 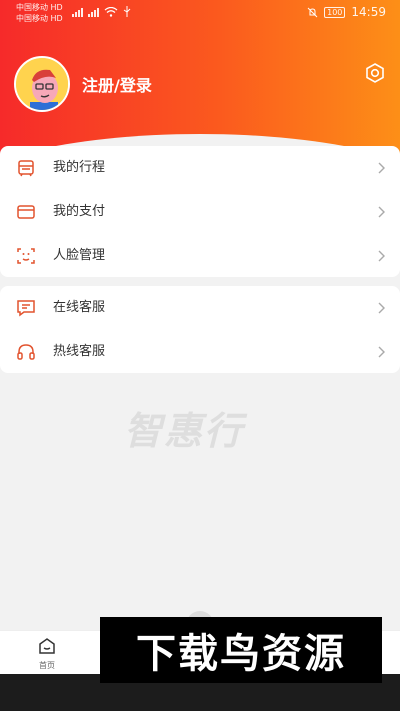 What do you see at coordinates (312, 12) in the screenshot?
I see `mute-icon` at bounding box center [312, 12].